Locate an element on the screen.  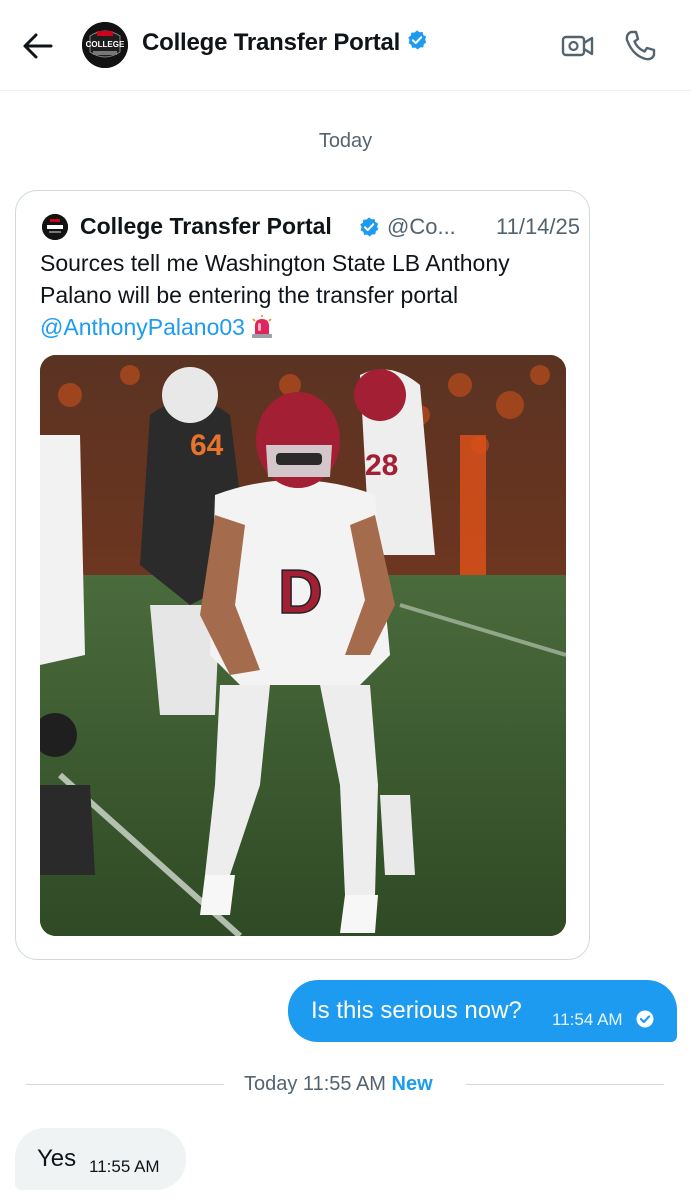
sent-message-bubble: Is this serious now? 11:54 AM is located at coordinates (482, 1011).